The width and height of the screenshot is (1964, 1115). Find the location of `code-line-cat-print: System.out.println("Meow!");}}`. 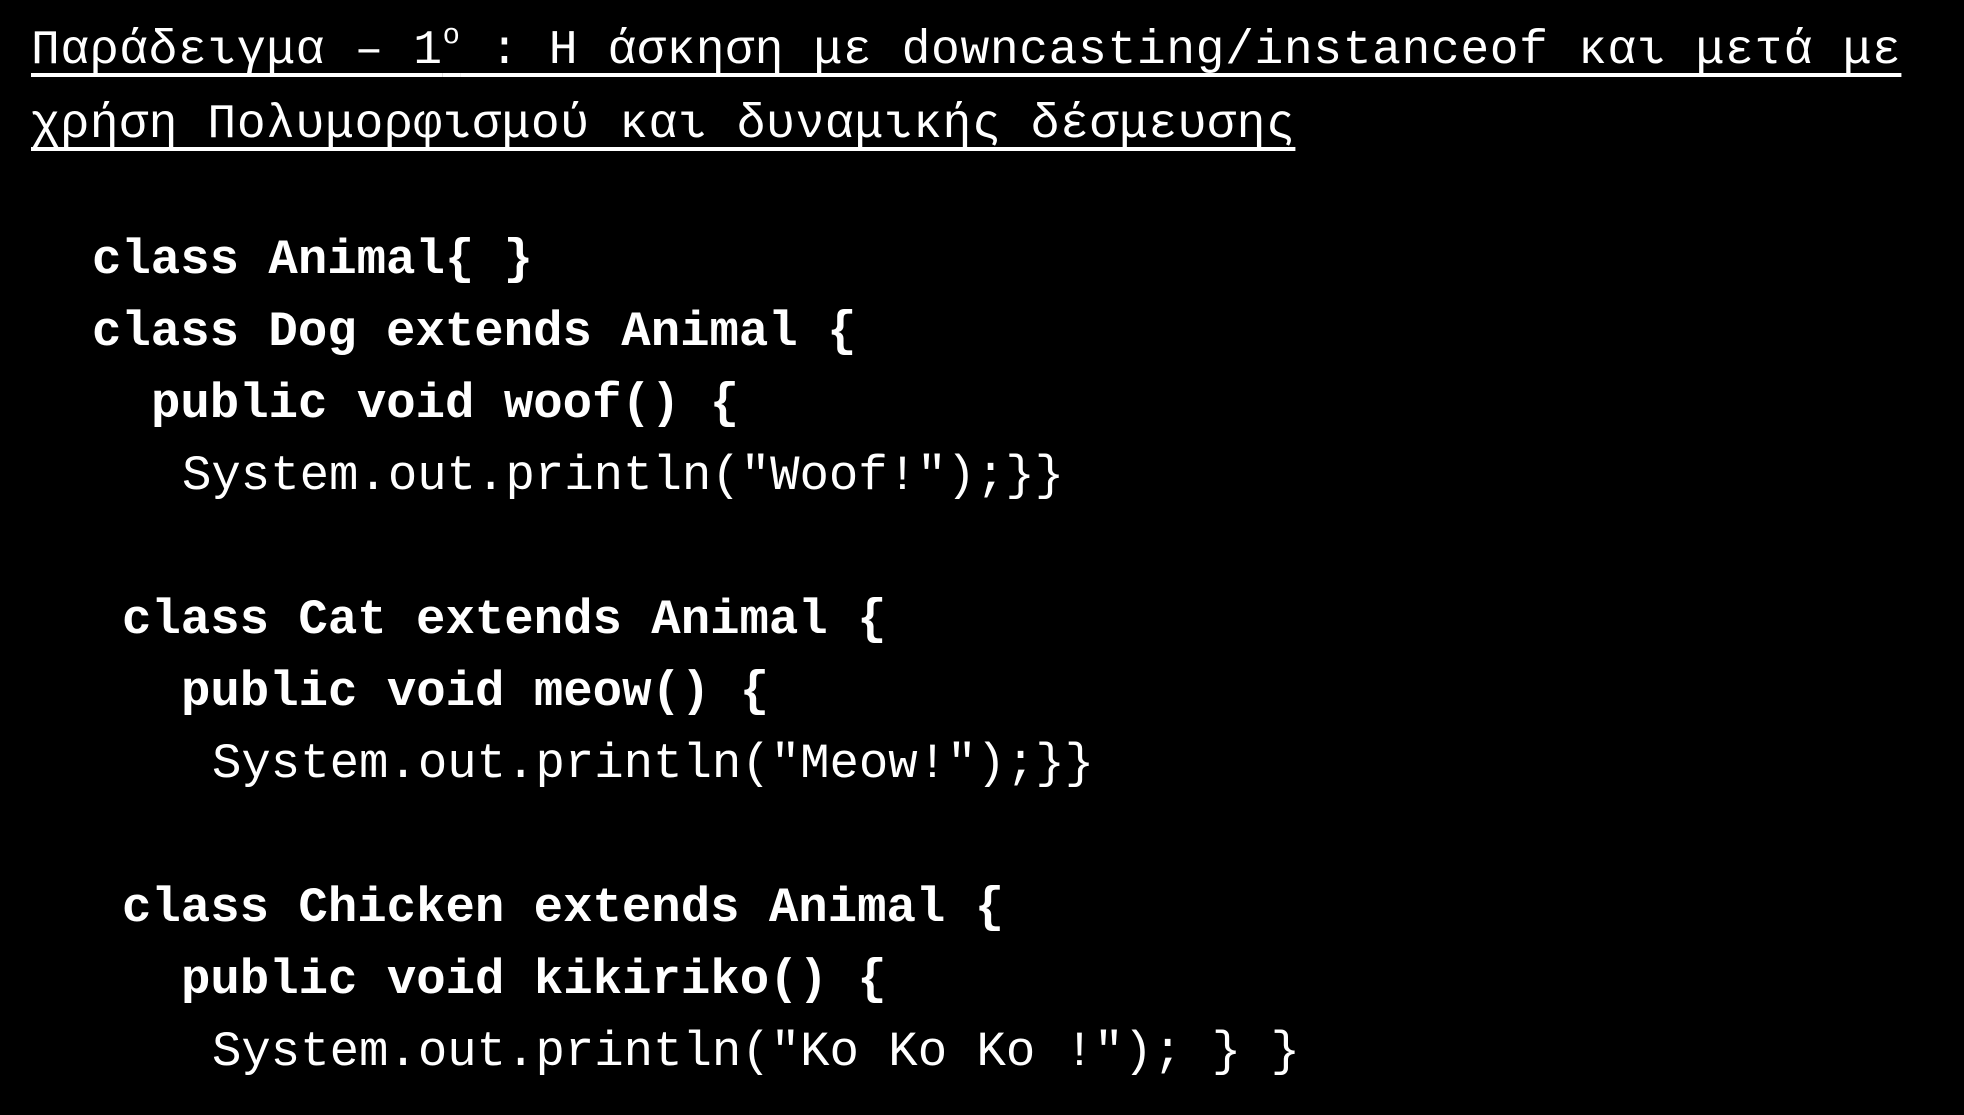

code-line-cat-print: System.out.println("Meow!");}} is located at coordinates (653, 764).